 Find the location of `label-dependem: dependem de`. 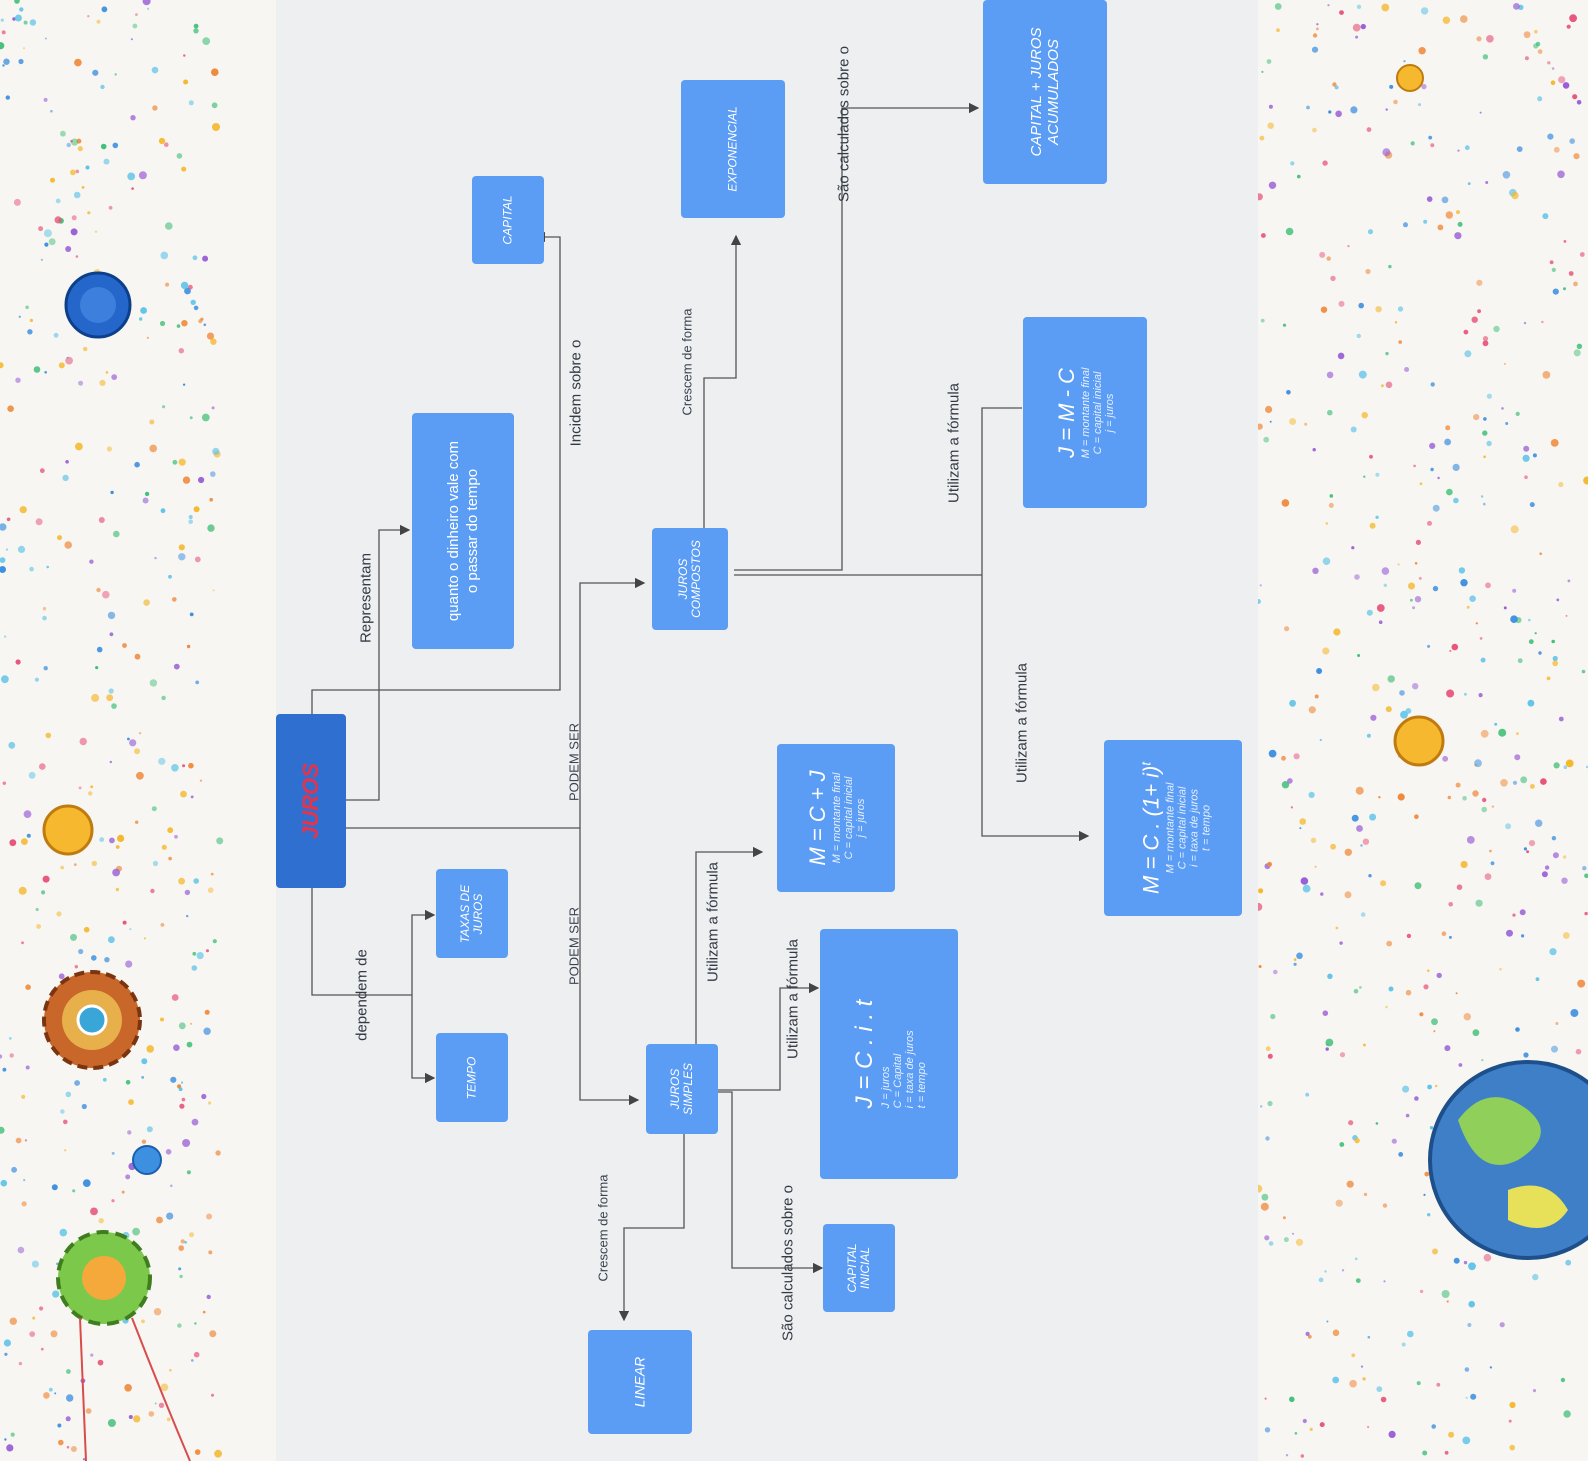

label-dependem: dependem de is located at coordinates (362, 995).